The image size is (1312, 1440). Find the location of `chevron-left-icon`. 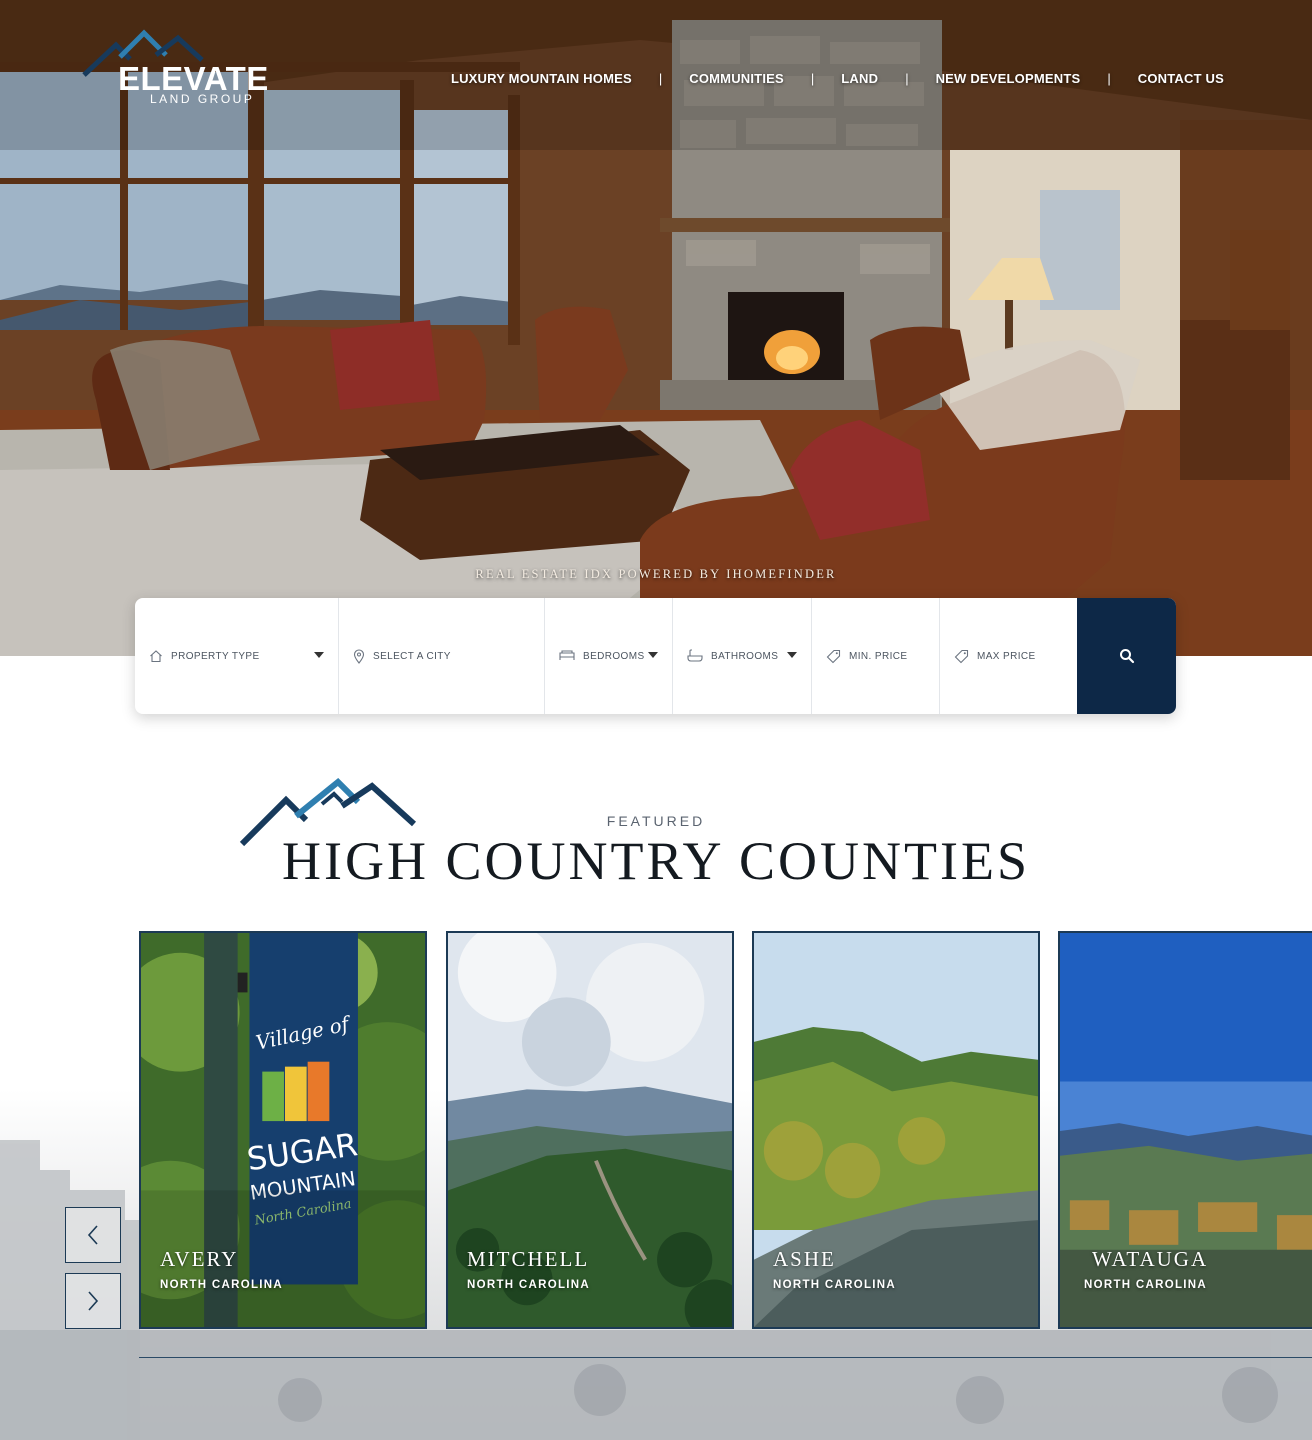

chevron-left-icon is located at coordinates (92, 1235).